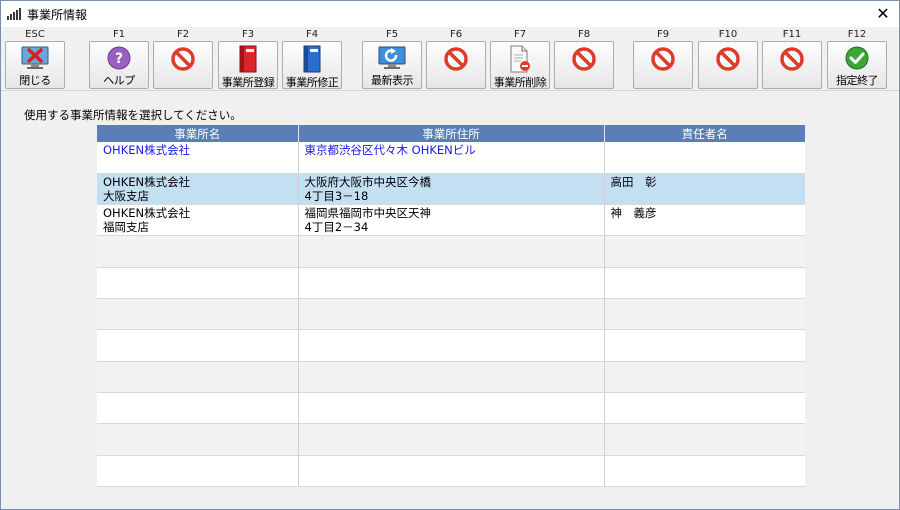 The width and height of the screenshot is (900, 510). Describe the element at coordinates (392, 58) in the screenshot. I see `refresh-icon` at that location.